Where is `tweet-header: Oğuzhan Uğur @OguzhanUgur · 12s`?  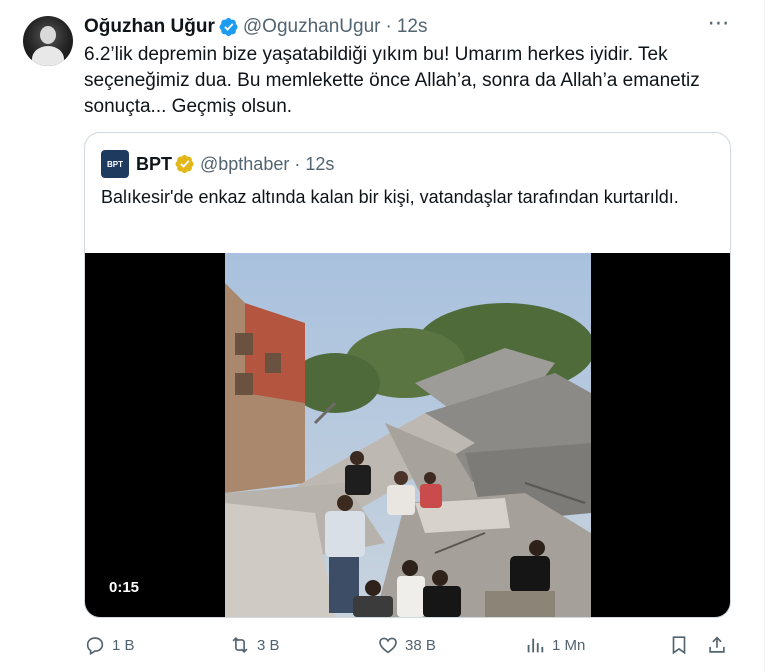 tweet-header: Oğuzhan Uğur @OguzhanUgur · 12s is located at coordinates (255, 27).